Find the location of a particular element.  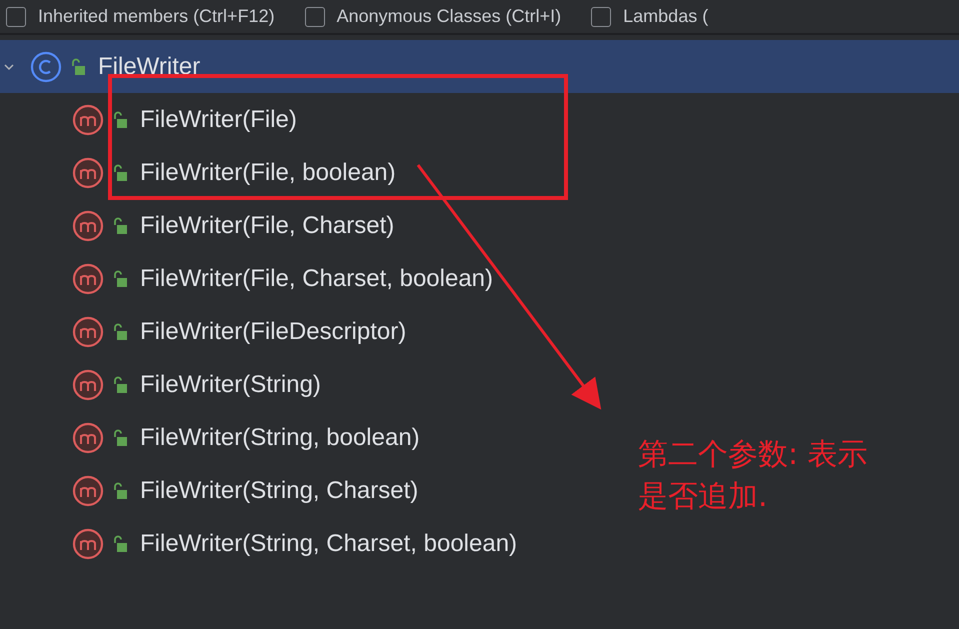

tree-label: FileWriter(File, Charset) is located at coordinates (267, 226).